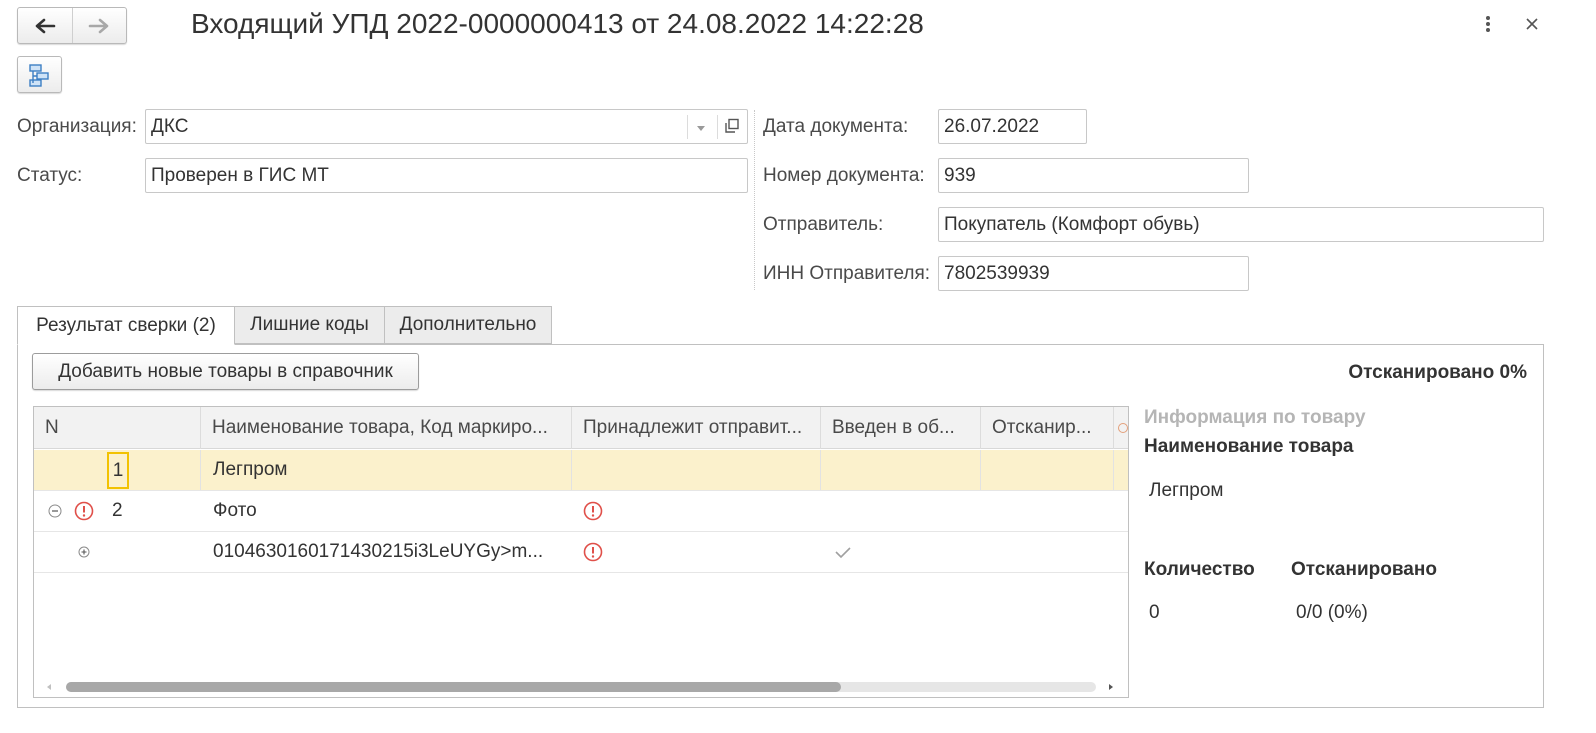 The image size is (1596, 733). I want to click on sender-inn-field: 7802539939, so click(1093, 273).